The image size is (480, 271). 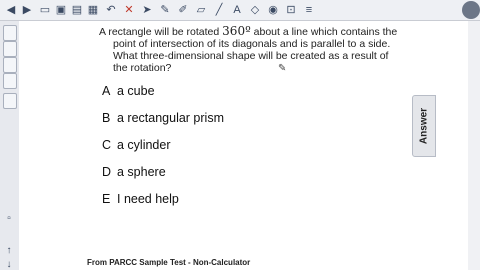 What do you see at coordinates (9, 264) in the screenshot?
I see `arrow-down-icon: ↓` at bounding box center [9, 264].